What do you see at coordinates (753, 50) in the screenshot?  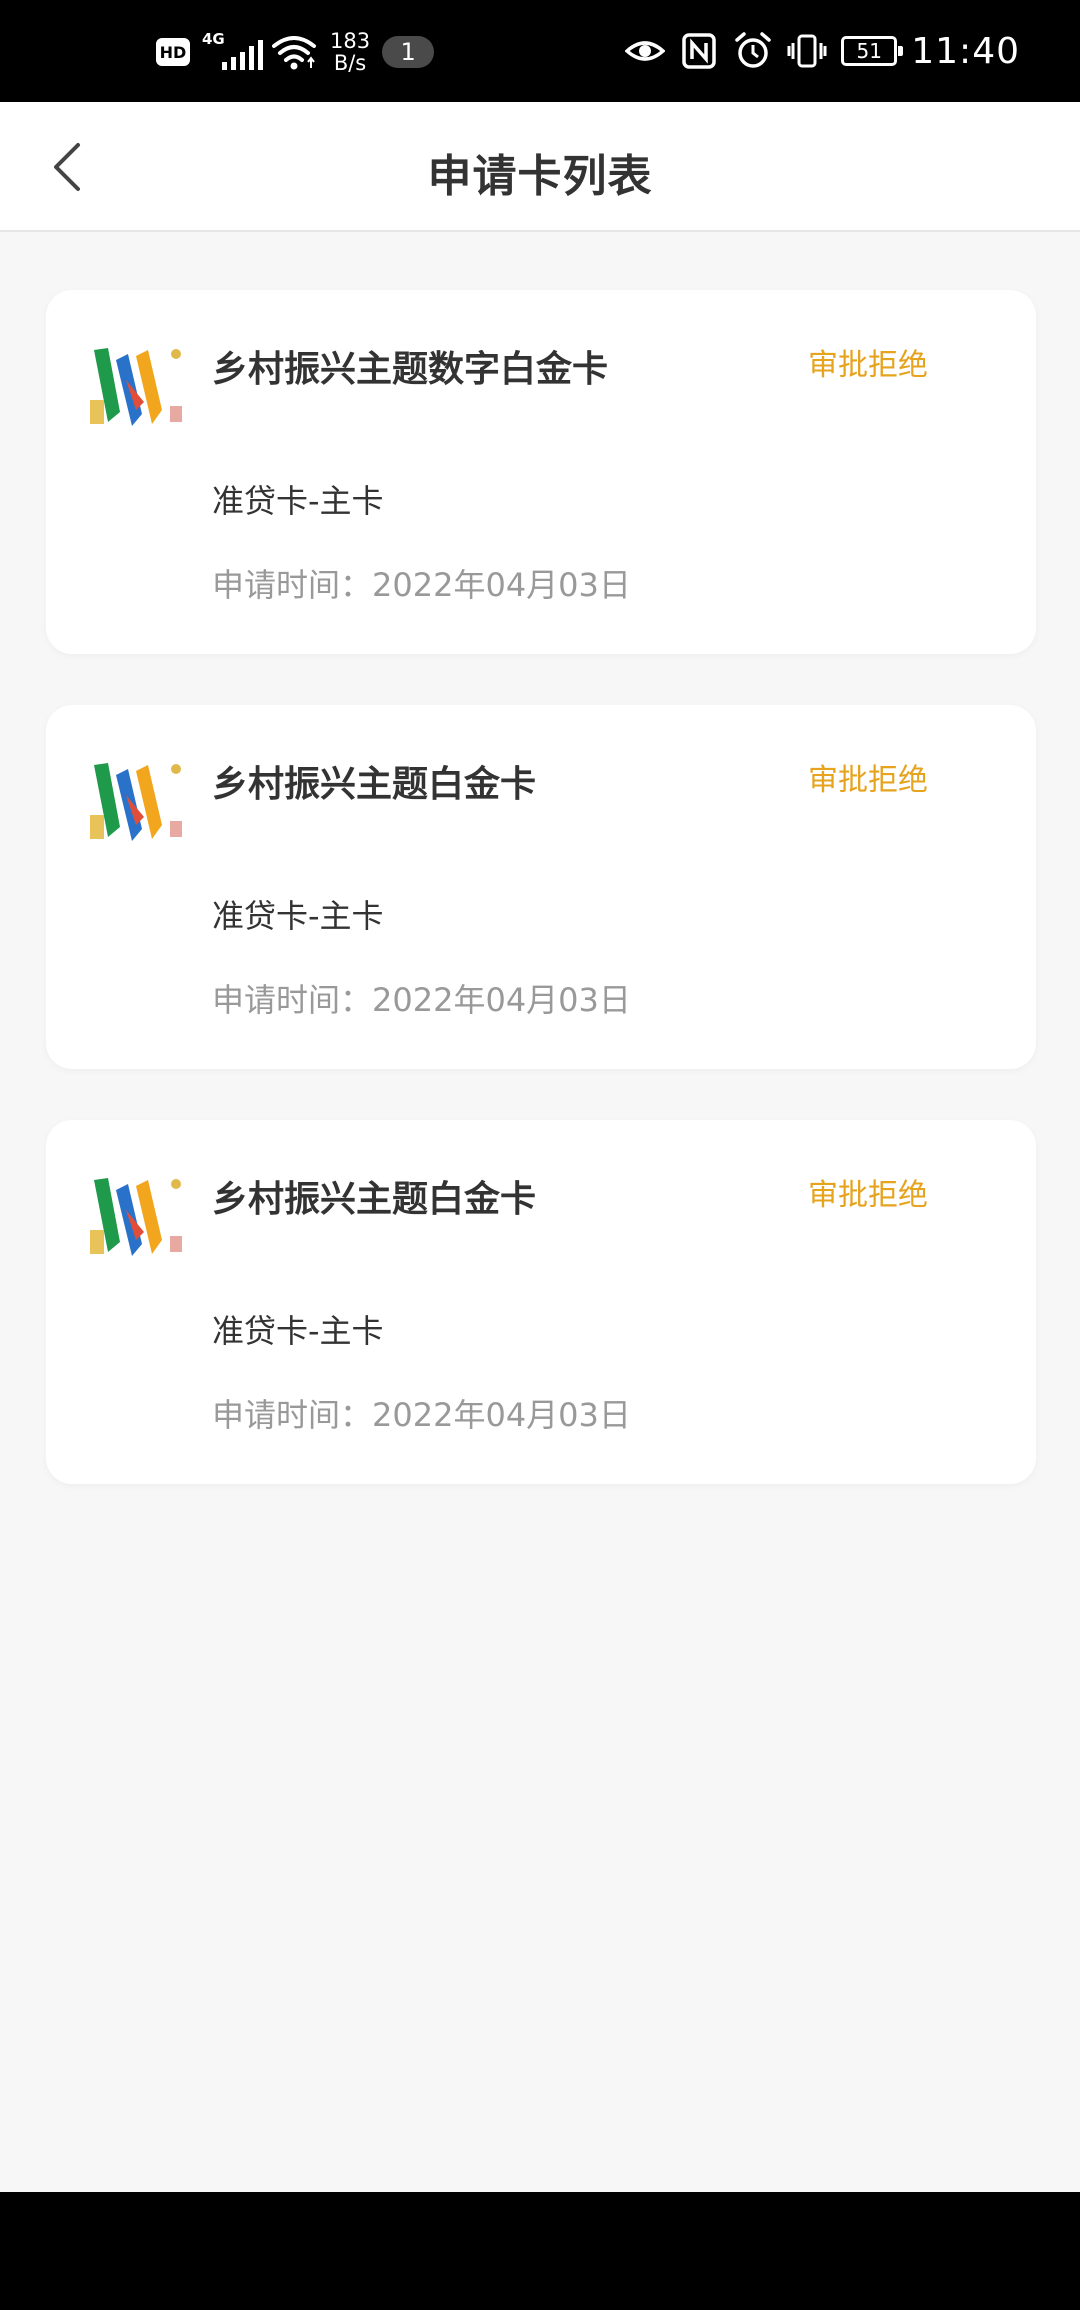 I see `alarm-icon` at bounding box center [753, 50].